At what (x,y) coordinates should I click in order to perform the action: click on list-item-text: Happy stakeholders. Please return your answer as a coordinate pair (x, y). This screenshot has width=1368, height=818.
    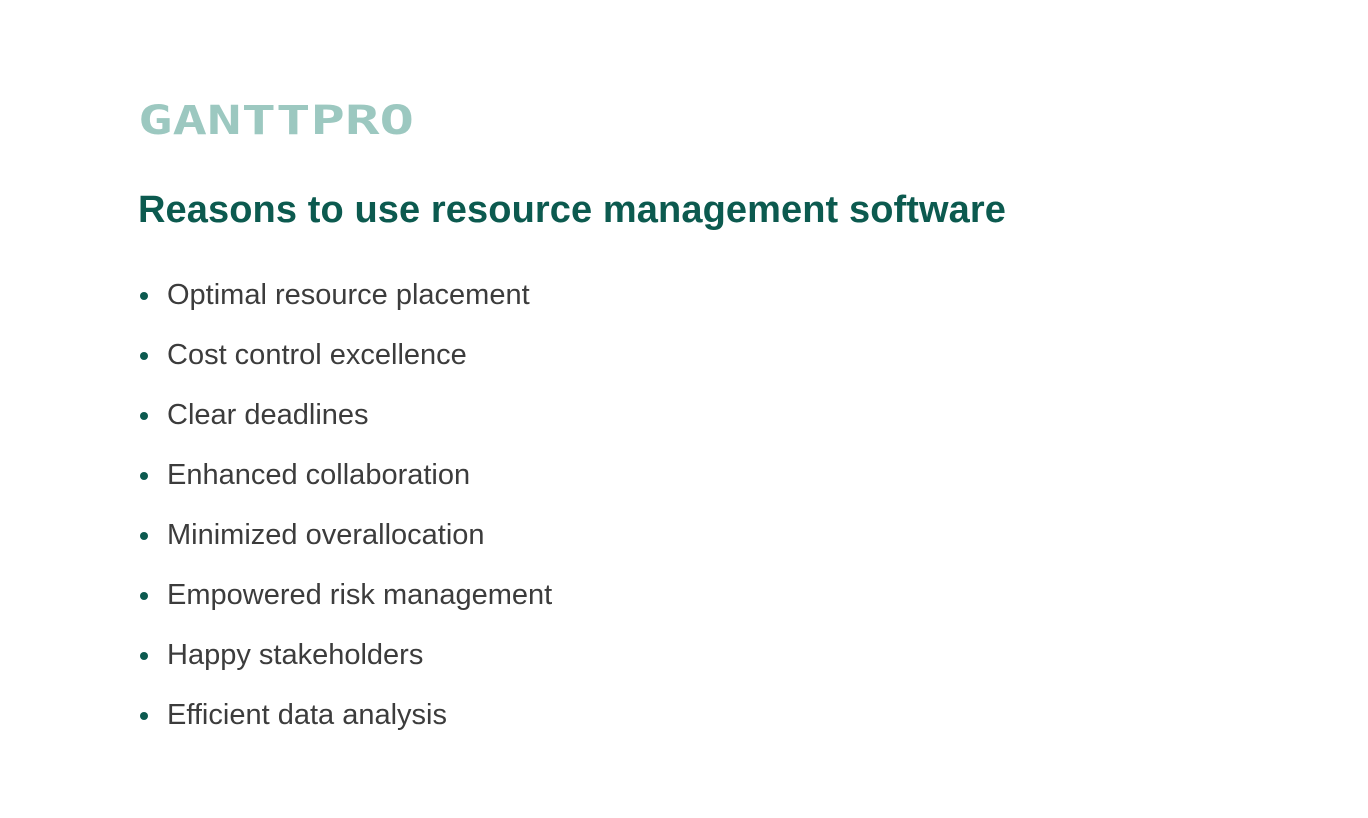
    Looking at the image, I should click on (295, 655).